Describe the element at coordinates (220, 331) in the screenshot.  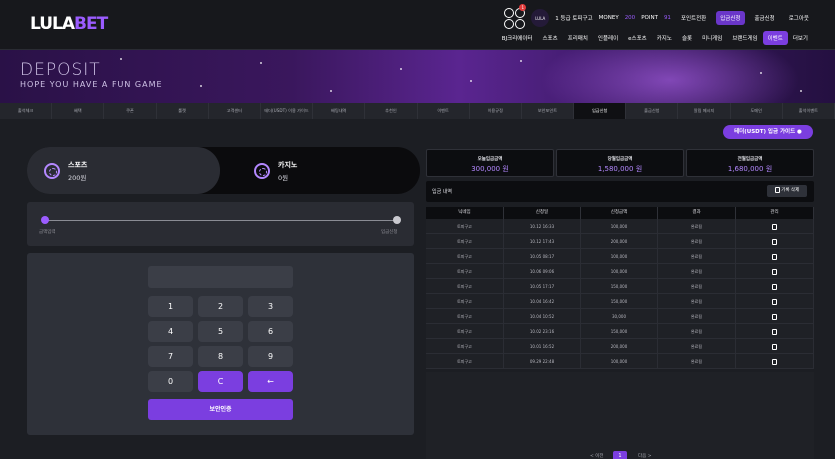
I see `key-5: 5` at that location.